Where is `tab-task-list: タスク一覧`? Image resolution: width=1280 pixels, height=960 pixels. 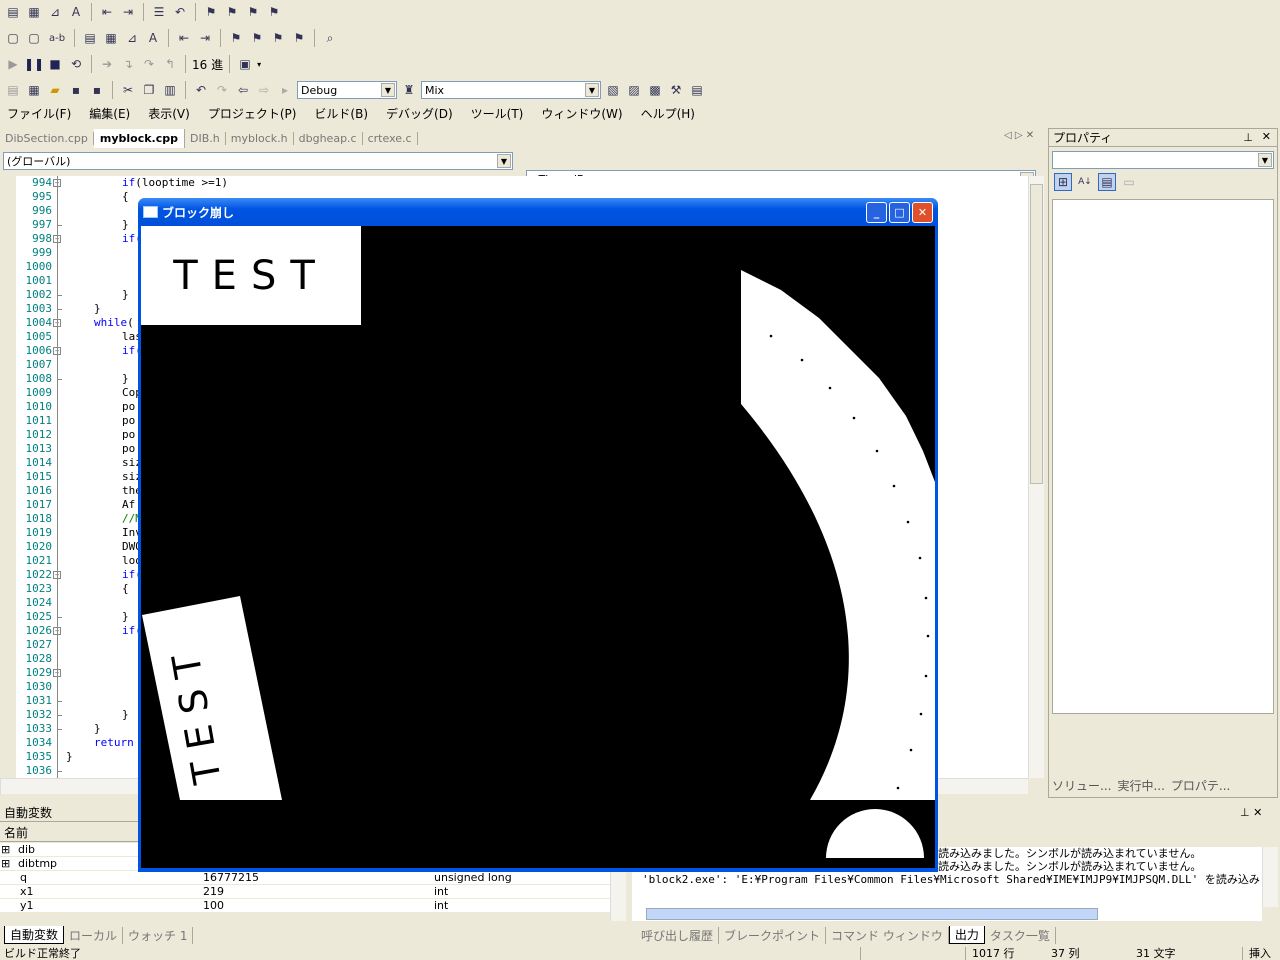
tab-task-list: タスク一覧 is located at coordinates (1020, 935).